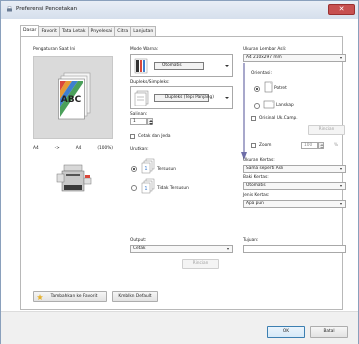 The height and width of the screenshot is (344, 359). Describe the element at coordinates (257, 106) in the screenshot. I see `orientation-landscape-radio` at that location.